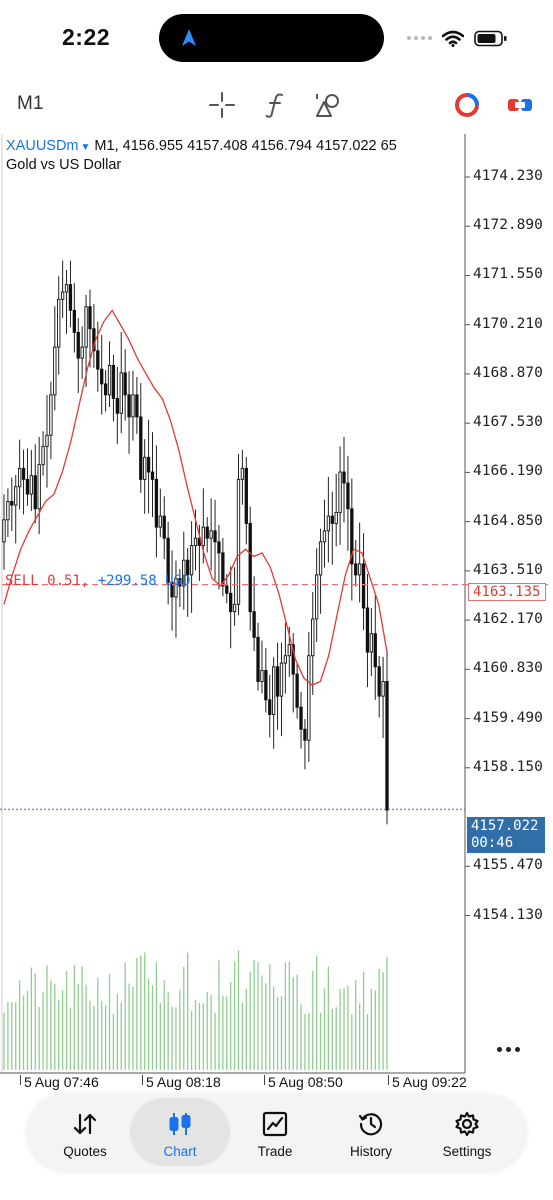 The width and height of the screenshot is (553, 1200). What do you see at coordinates (467, 105) in the screenshot?
I see `one-click-trading-icon` at bounding box center [467, 105].